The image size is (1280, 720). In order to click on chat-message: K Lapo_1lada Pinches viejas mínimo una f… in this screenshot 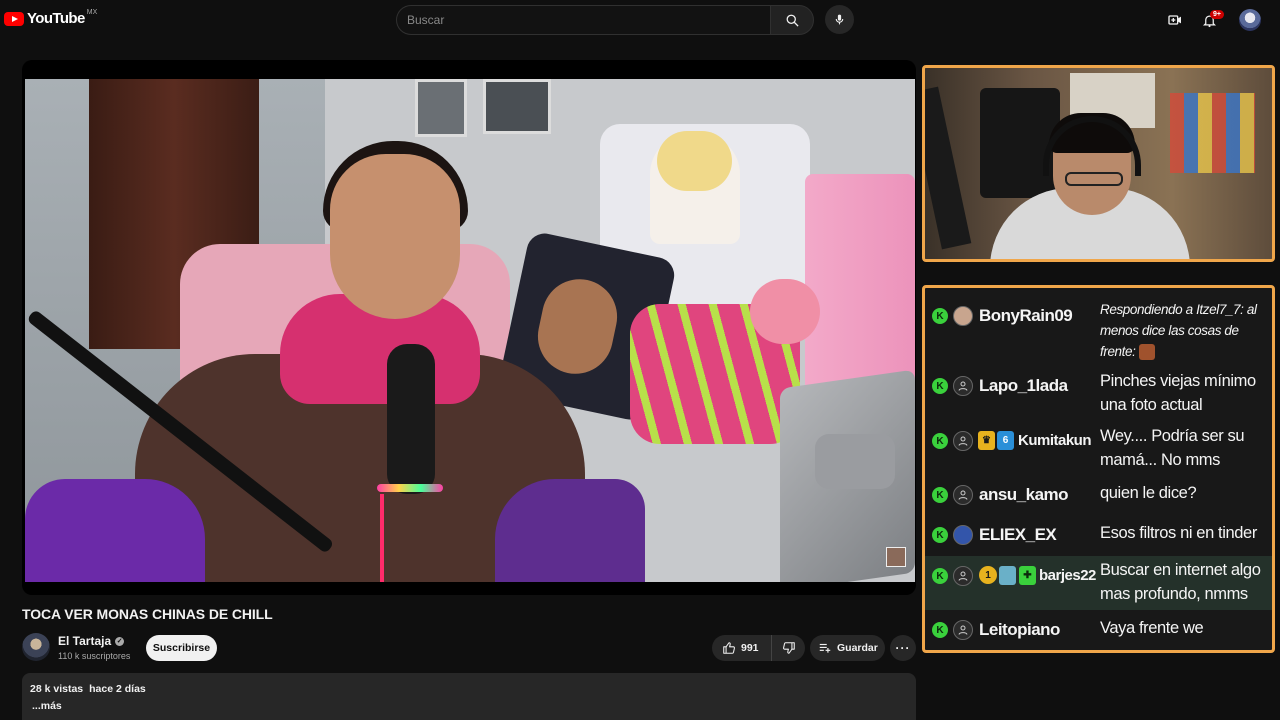, I will do `click(1098, 394)`.